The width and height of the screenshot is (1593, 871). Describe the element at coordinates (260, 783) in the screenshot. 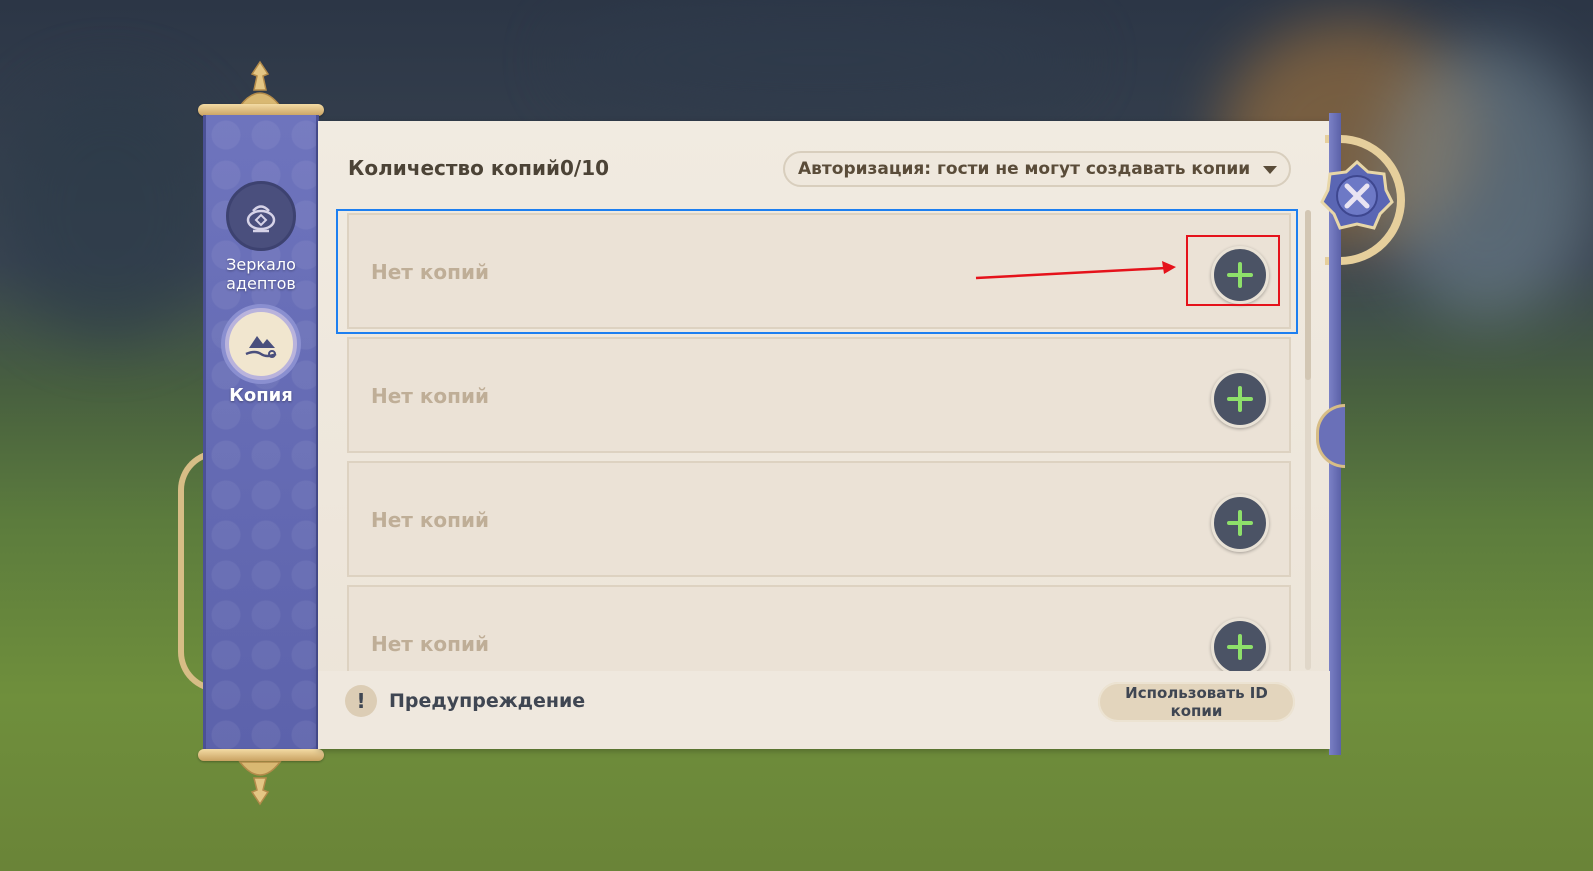

I see `rod-bottom-finial` at that location.